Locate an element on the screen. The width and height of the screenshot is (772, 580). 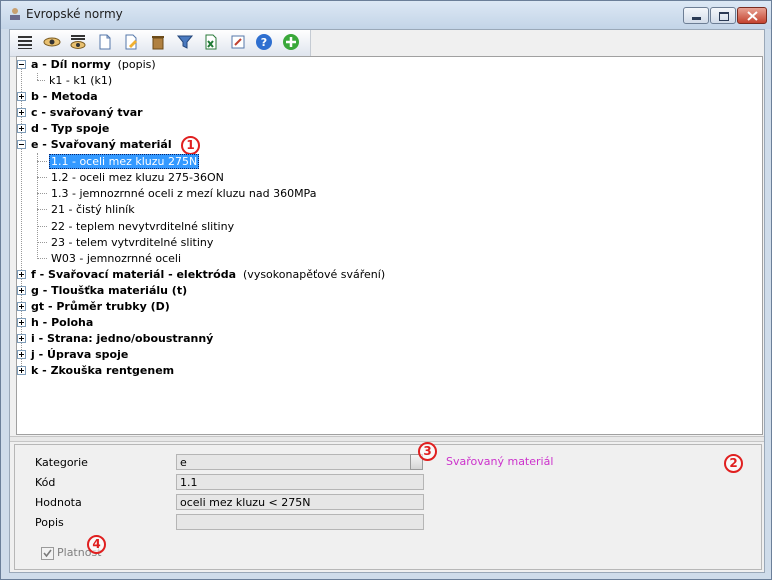
window-title: Evropské normy is located at coordinates (74, 14).